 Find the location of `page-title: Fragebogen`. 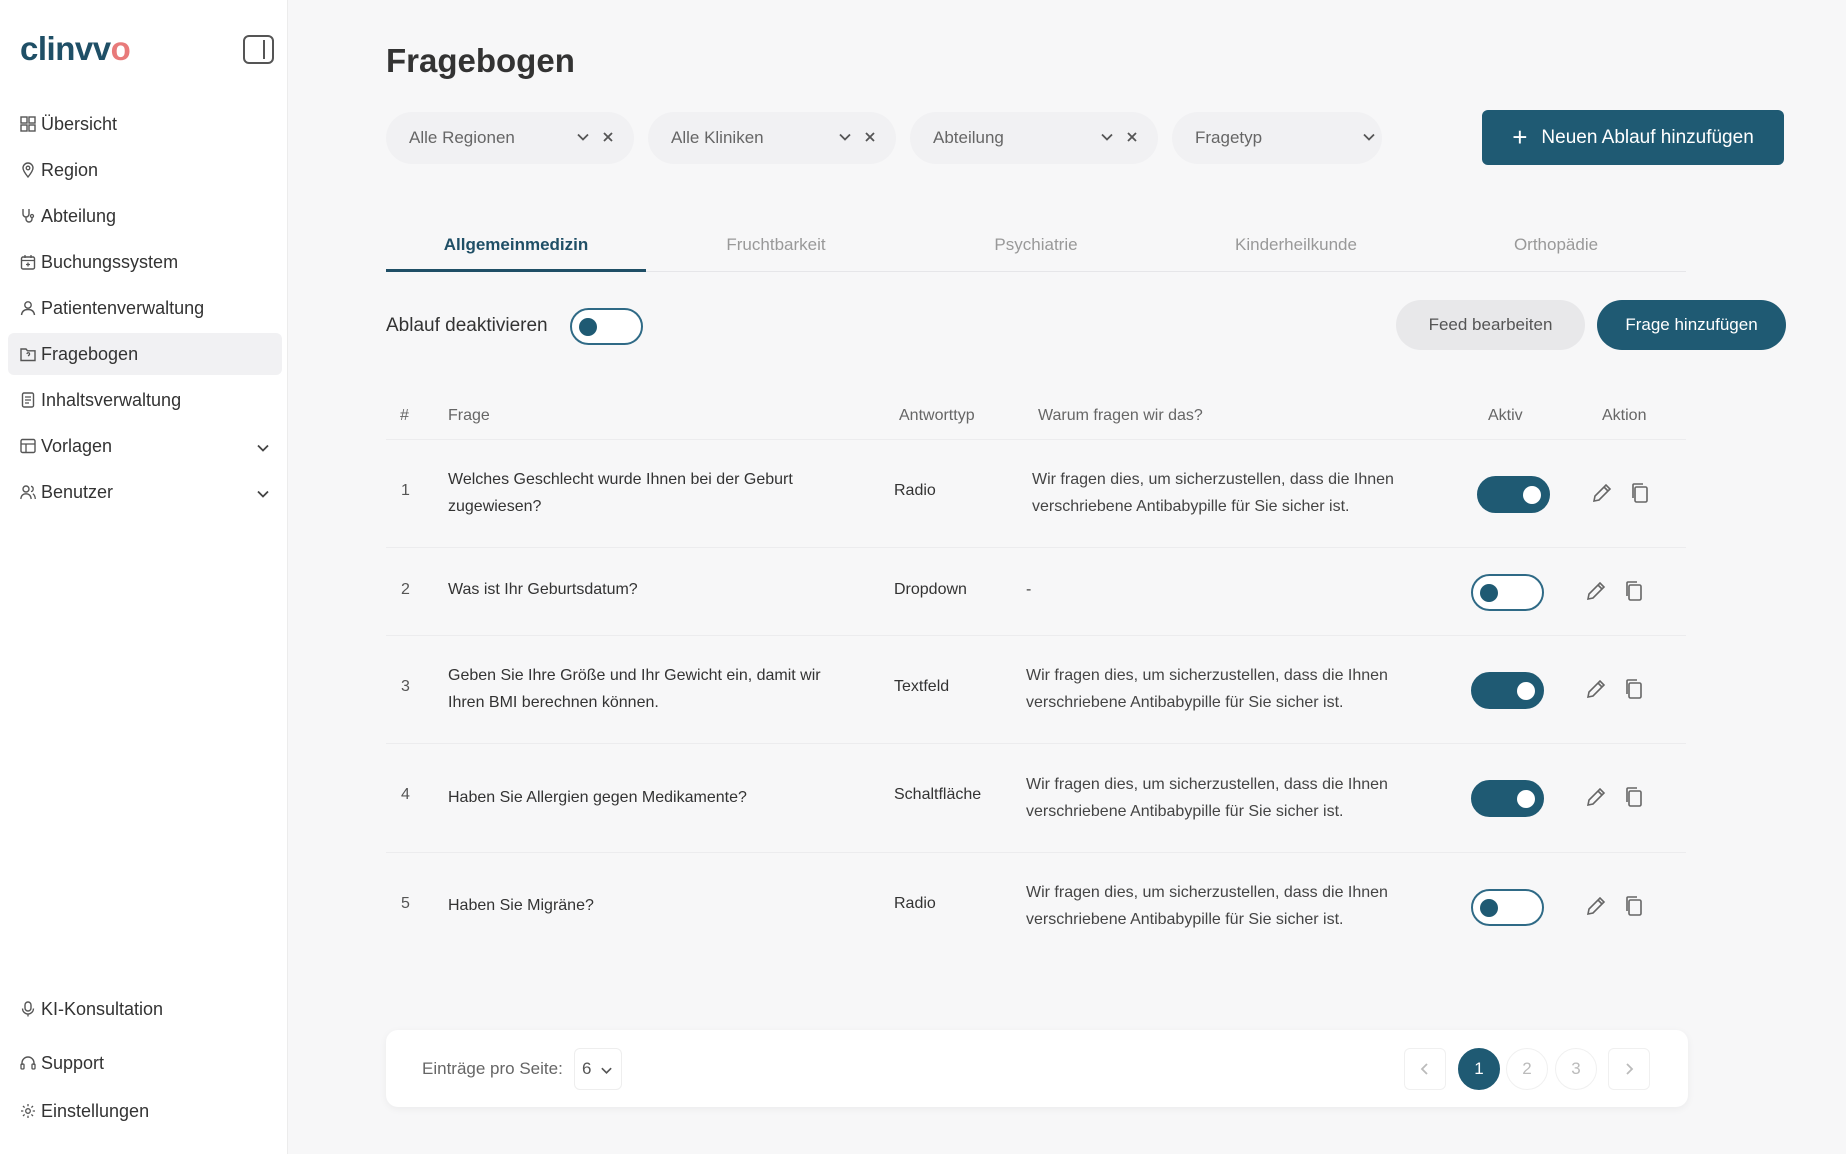

page-title: Fragebogen is located at coordinates (480, 60).